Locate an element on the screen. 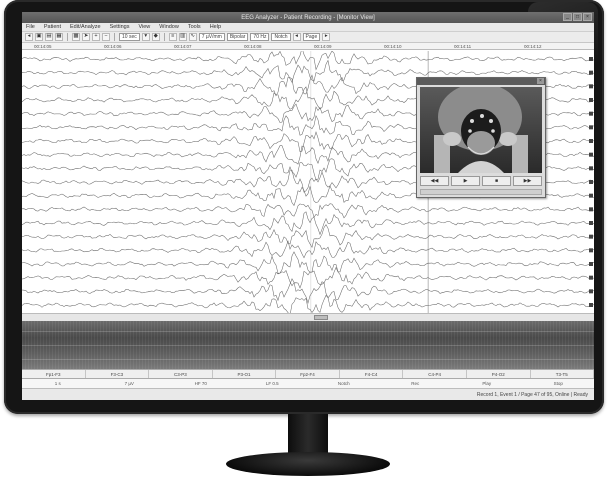  scrollbar-thumb is located at coordinates (321, 317).